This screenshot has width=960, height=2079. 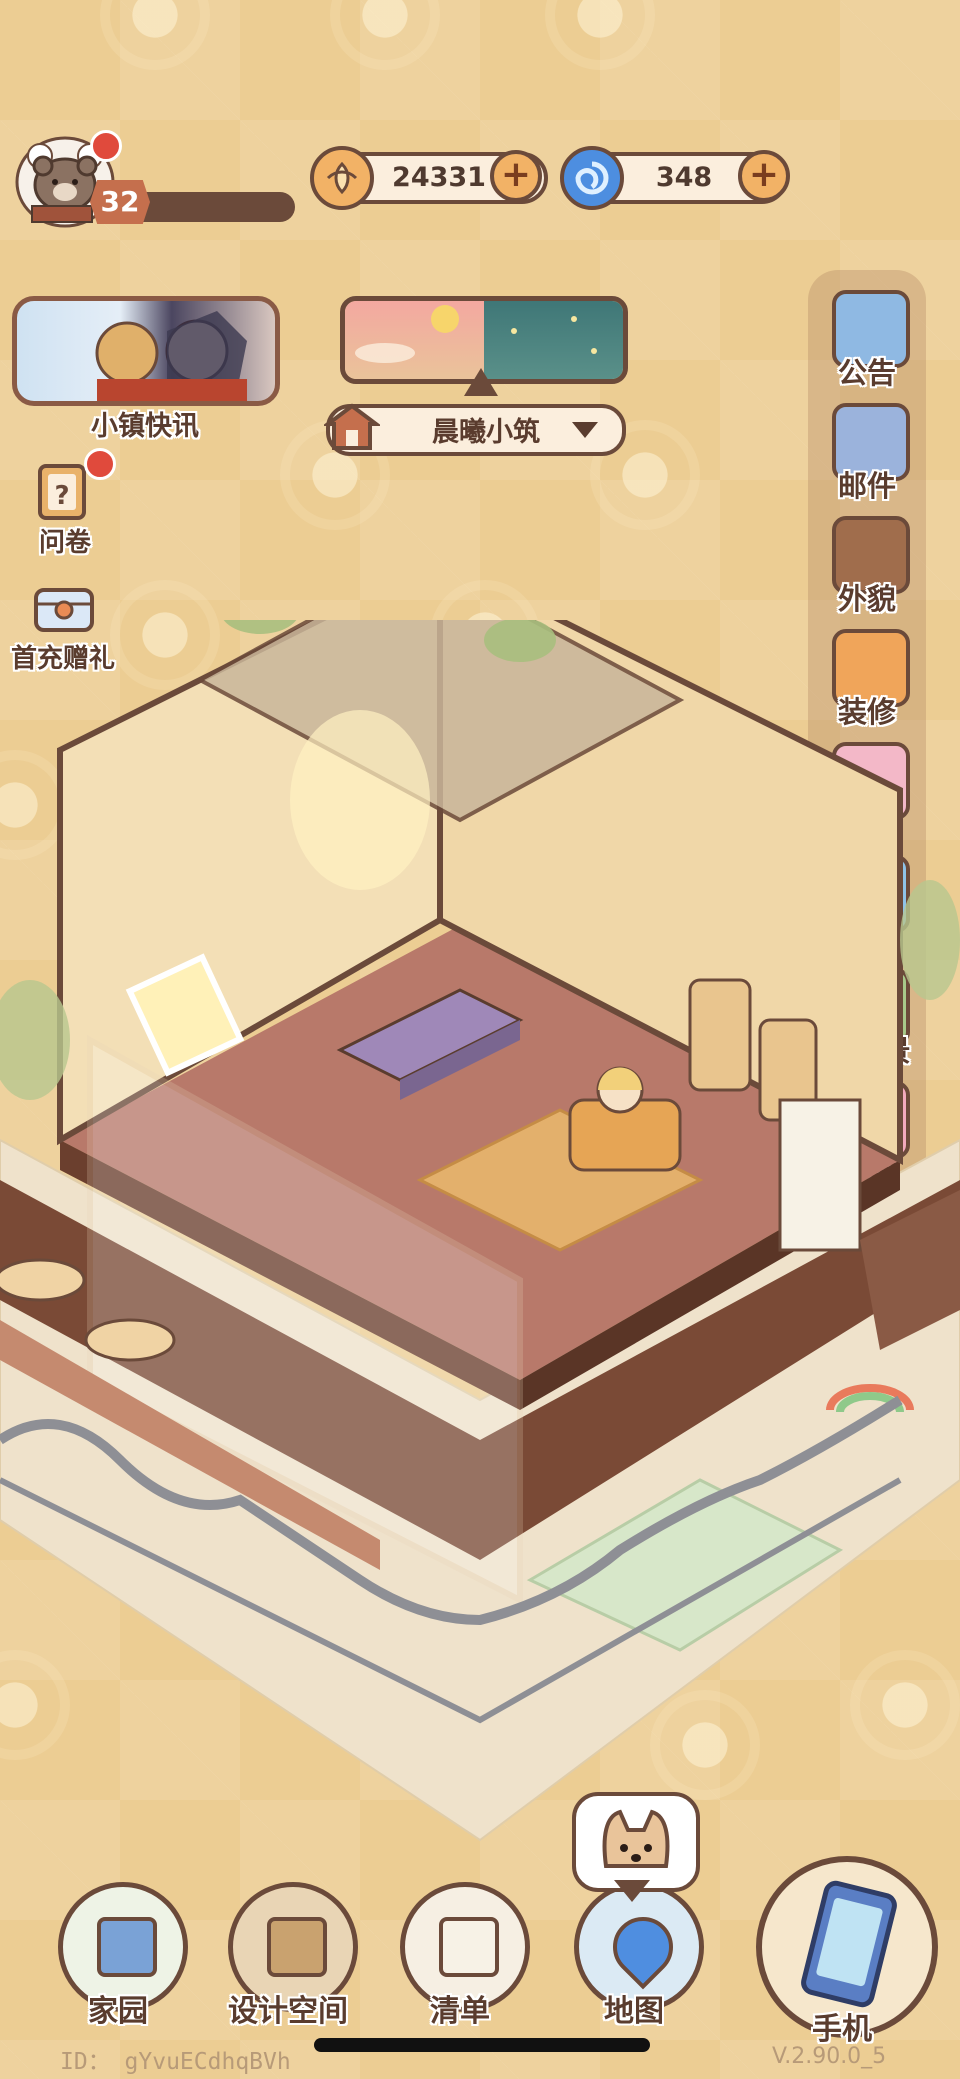 What do you see at coordinates (146, 351) in the screenshot?
I see `town-news-banner` at bounding box center [146, 351].